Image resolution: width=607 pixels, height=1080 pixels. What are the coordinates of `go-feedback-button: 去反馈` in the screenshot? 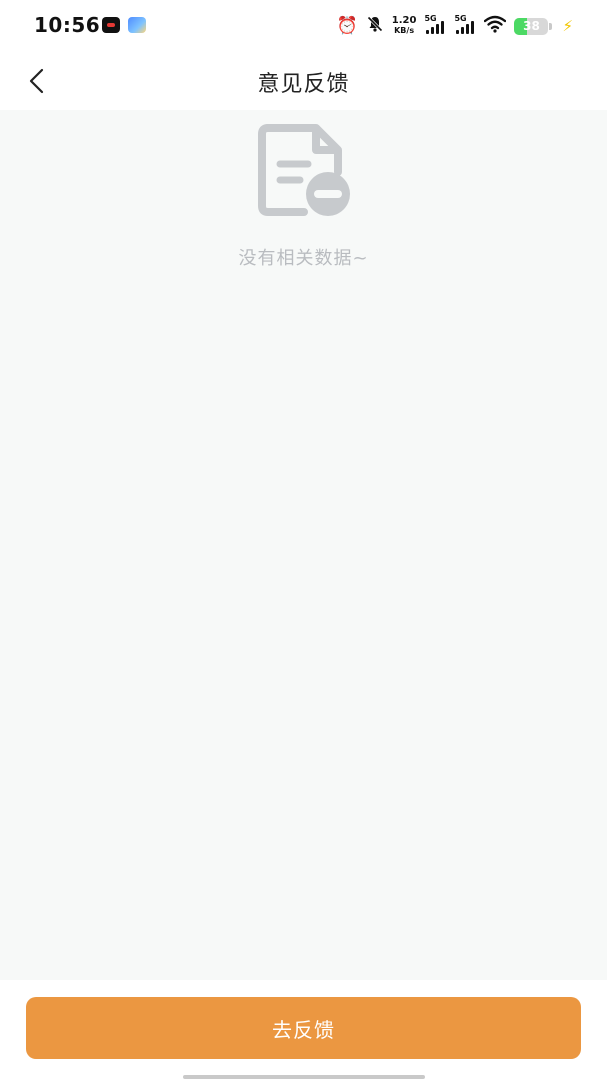 It's located at (303, 1028).